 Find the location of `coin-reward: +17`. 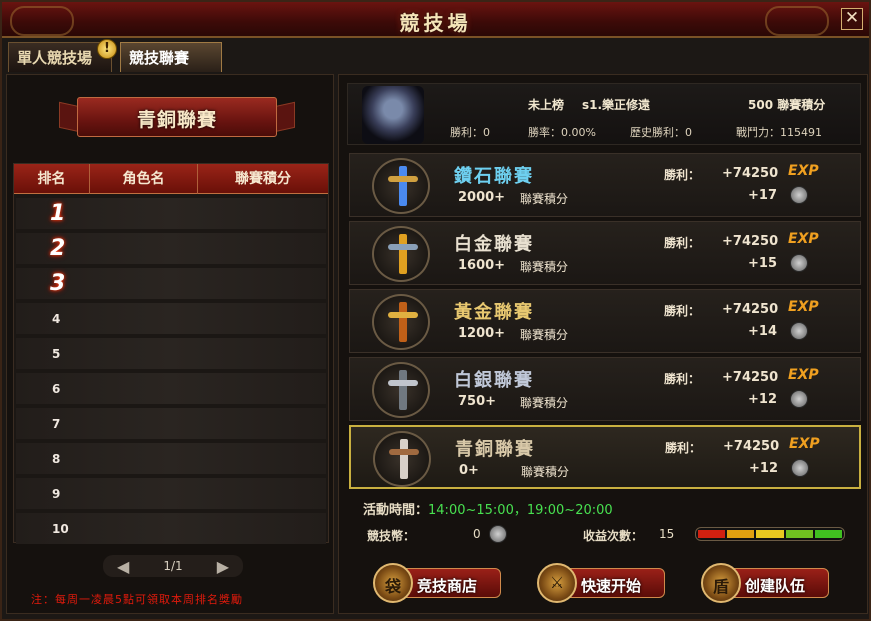

coin-reward: +17 is located at coordinates (762, 195).